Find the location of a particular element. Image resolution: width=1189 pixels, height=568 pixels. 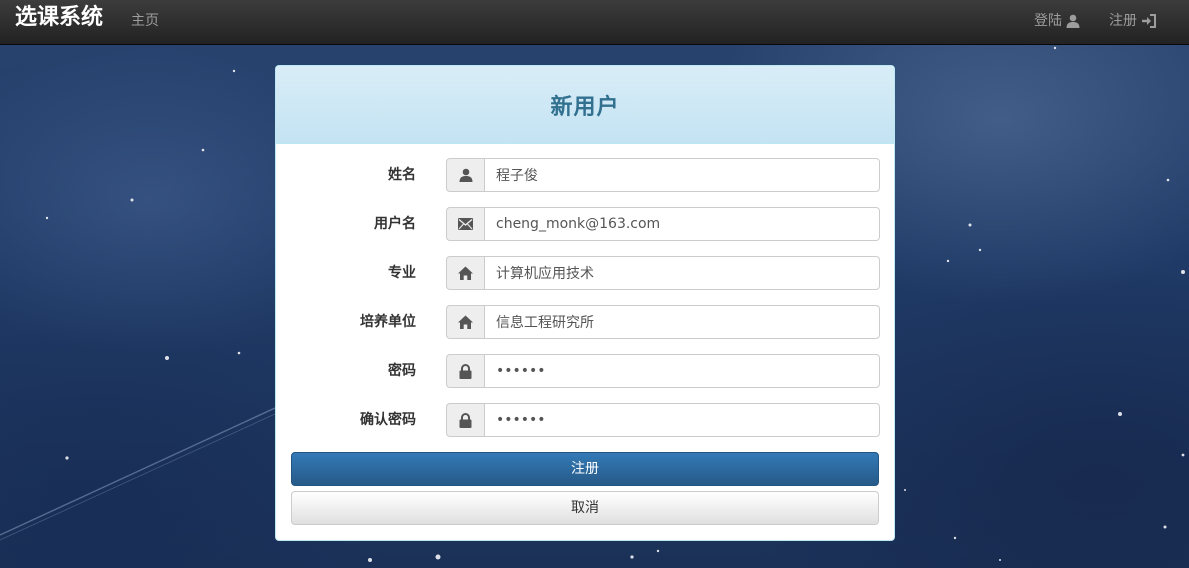

username-input is located at coordinates (682, 224).